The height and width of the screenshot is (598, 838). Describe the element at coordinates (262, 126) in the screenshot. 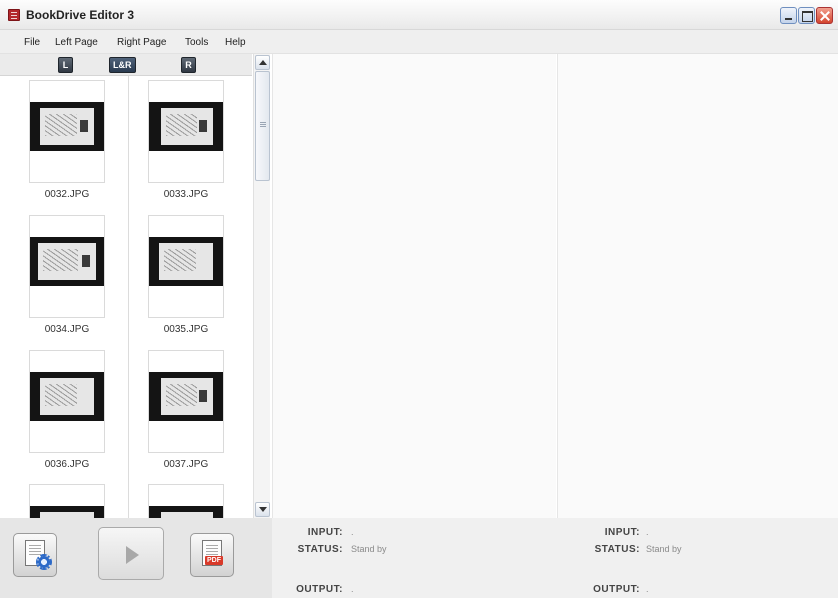

I see `scrollbar-thumb` at that location.